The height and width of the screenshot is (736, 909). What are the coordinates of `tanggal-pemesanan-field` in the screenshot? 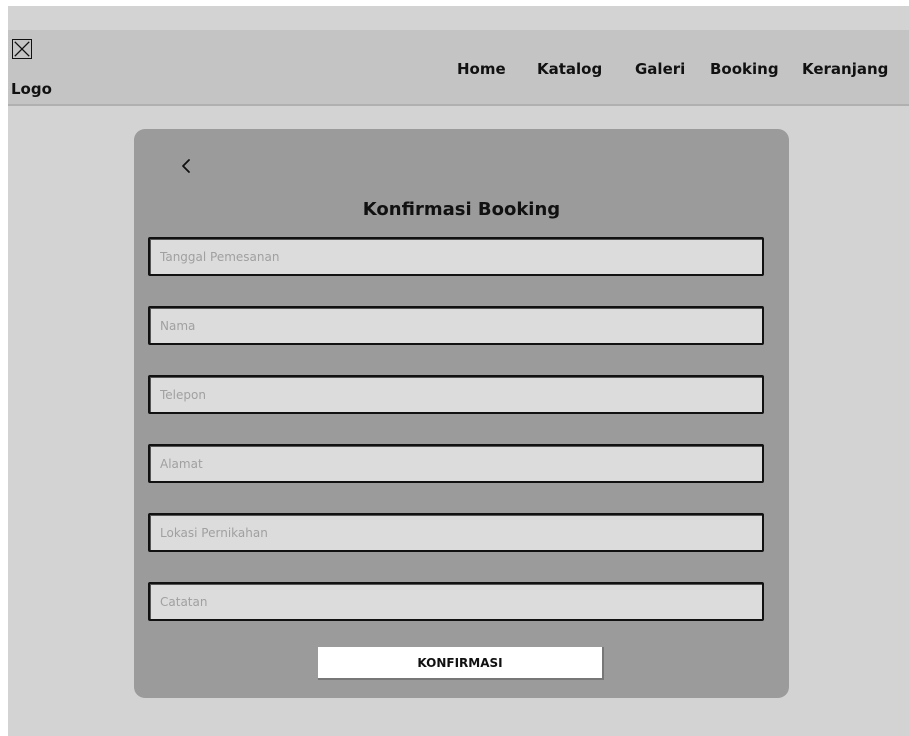 It's located at (456, 256).